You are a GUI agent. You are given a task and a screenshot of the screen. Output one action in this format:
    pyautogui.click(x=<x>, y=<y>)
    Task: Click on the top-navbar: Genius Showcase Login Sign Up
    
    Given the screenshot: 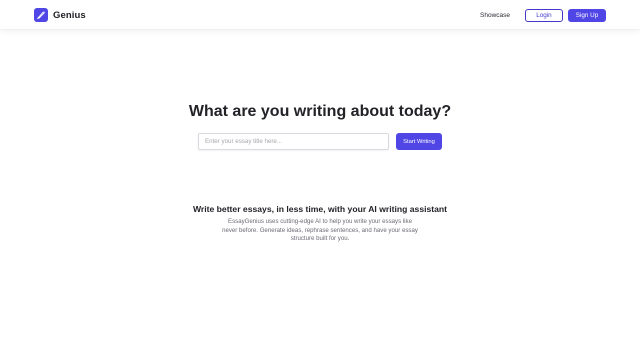 What is the action you would take?
    pyautogui.click(x=320, y=15)
    